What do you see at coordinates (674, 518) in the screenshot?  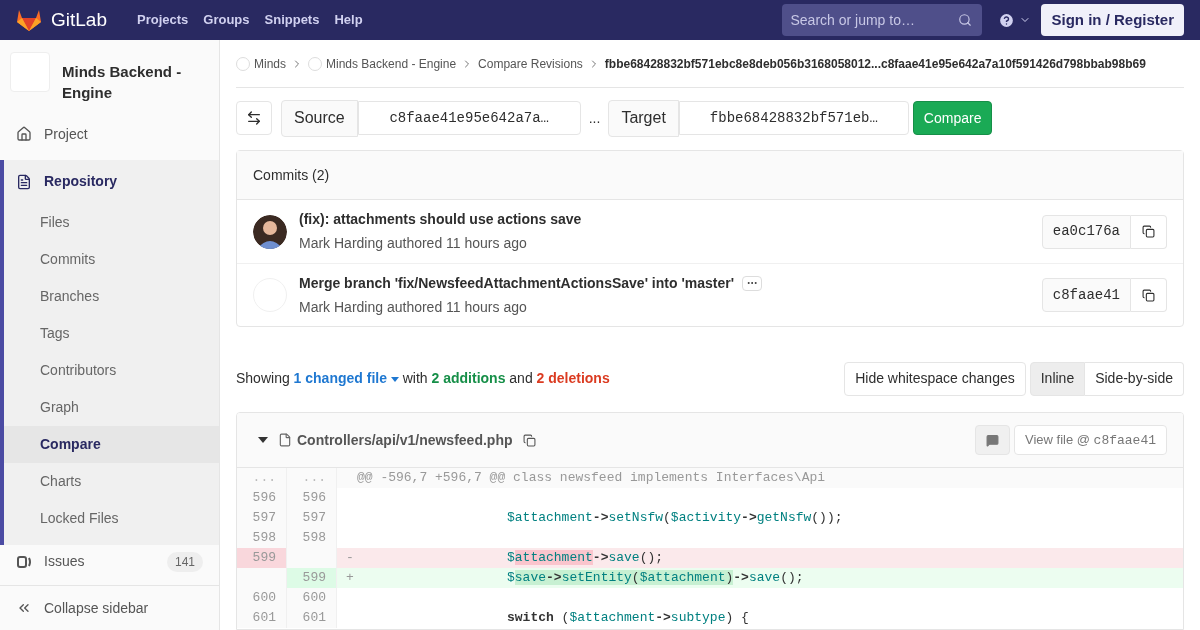 I see `code-line: $attachment->setNsfw($activity->getNsfw());` at bounding box center [674, 518].